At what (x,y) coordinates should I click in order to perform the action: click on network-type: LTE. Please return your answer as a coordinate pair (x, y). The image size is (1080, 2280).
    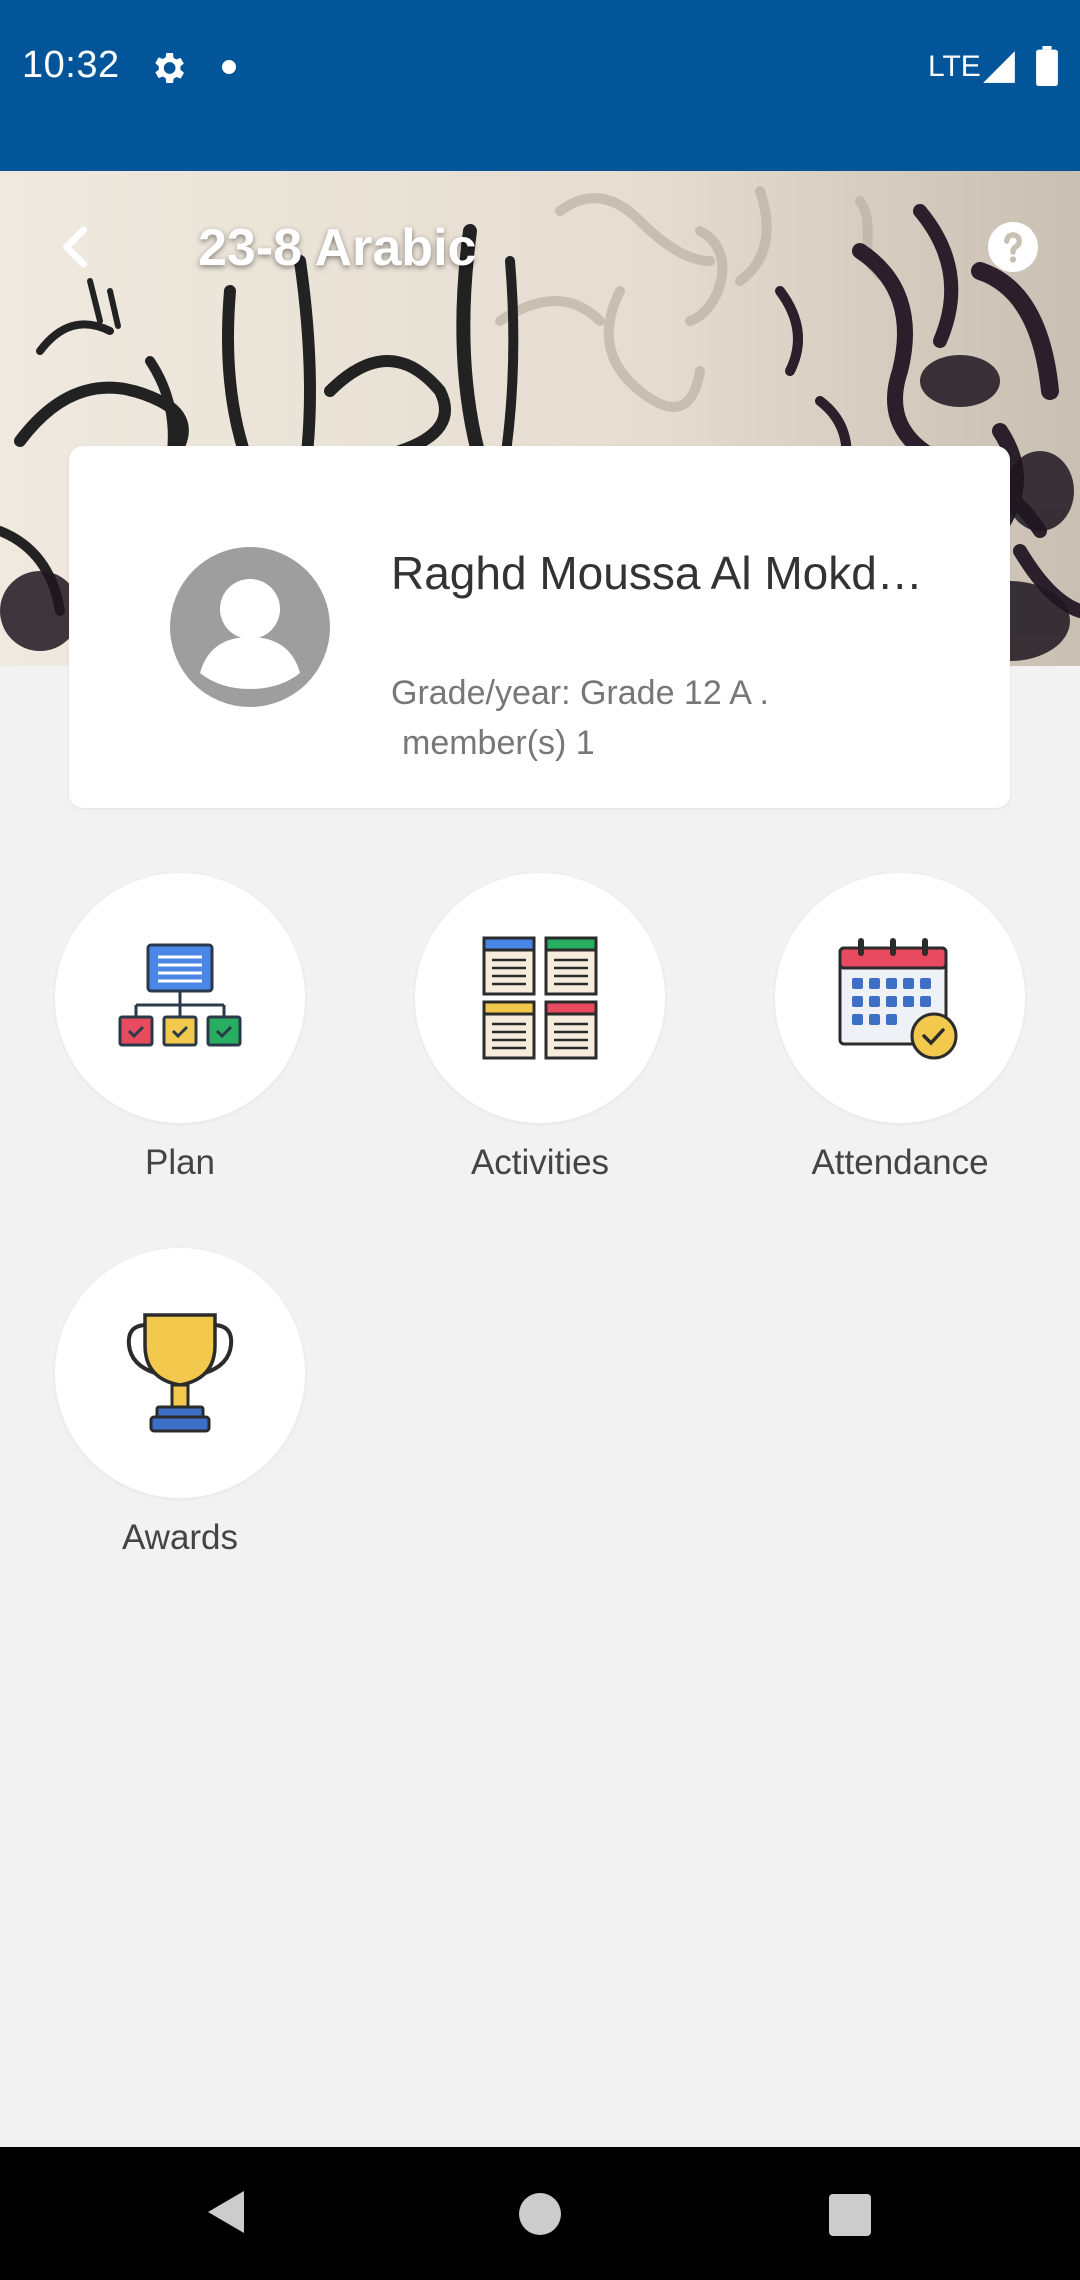
    Looking at the image, I should click on (954, 66).